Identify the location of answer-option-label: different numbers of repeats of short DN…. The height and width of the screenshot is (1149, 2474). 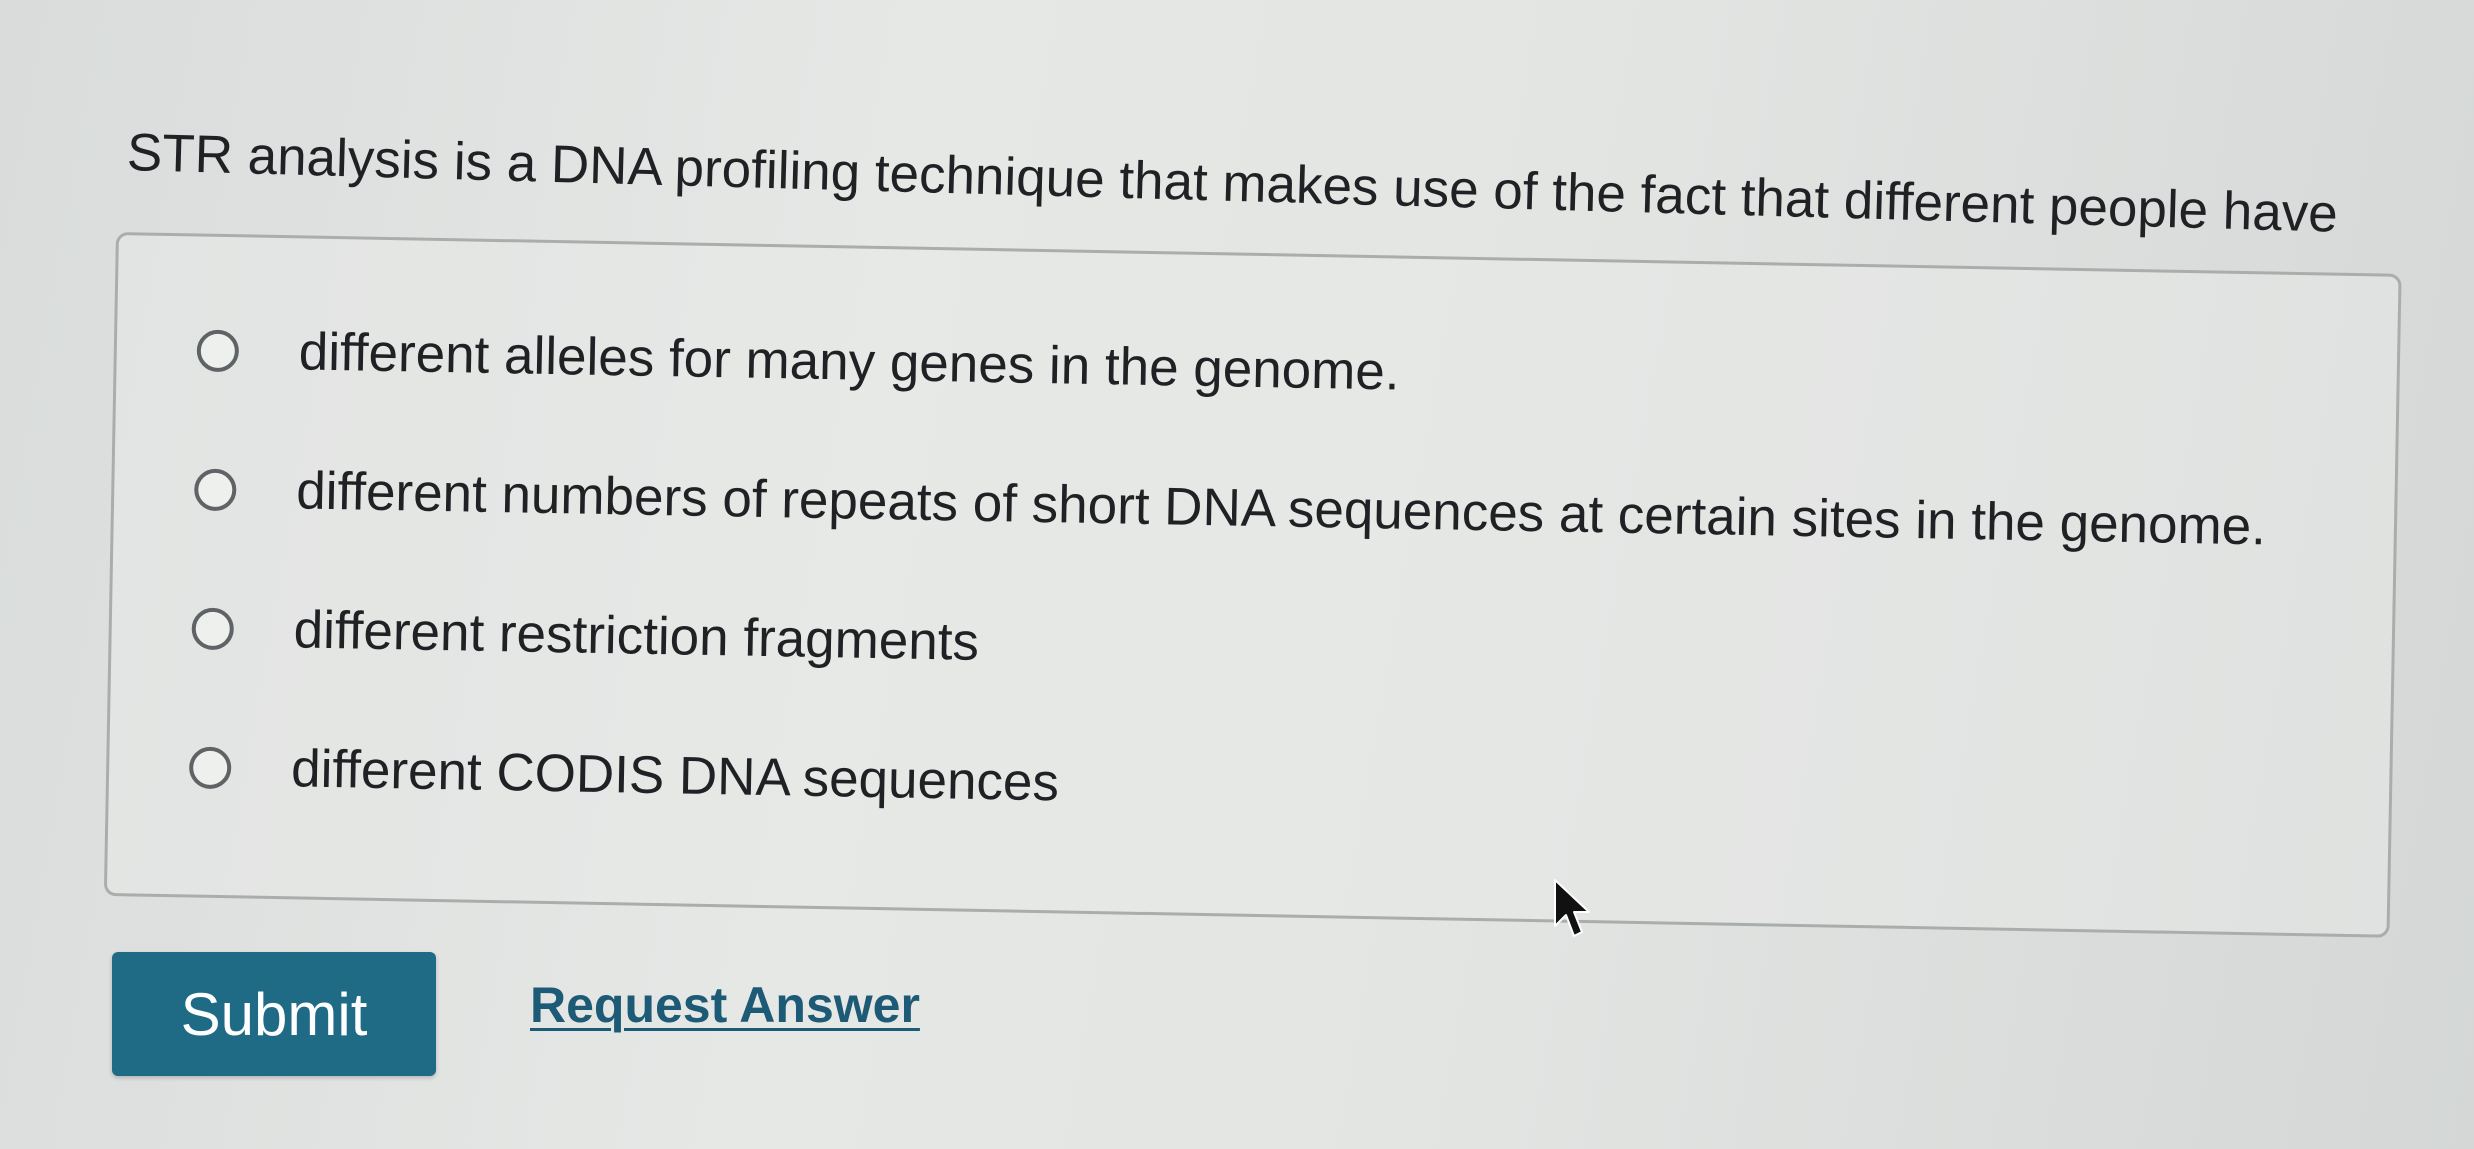
(1281, 509).